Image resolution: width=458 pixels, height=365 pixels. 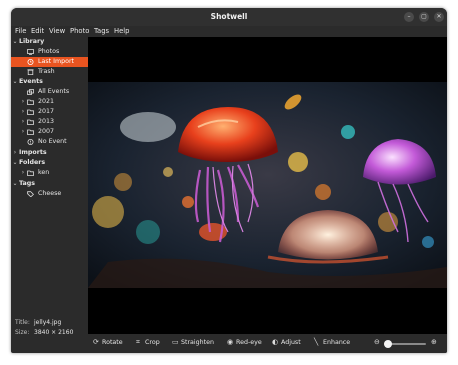 I want to click on sidebar-header-events: ⌄ Events, so click(x=49, y=82).